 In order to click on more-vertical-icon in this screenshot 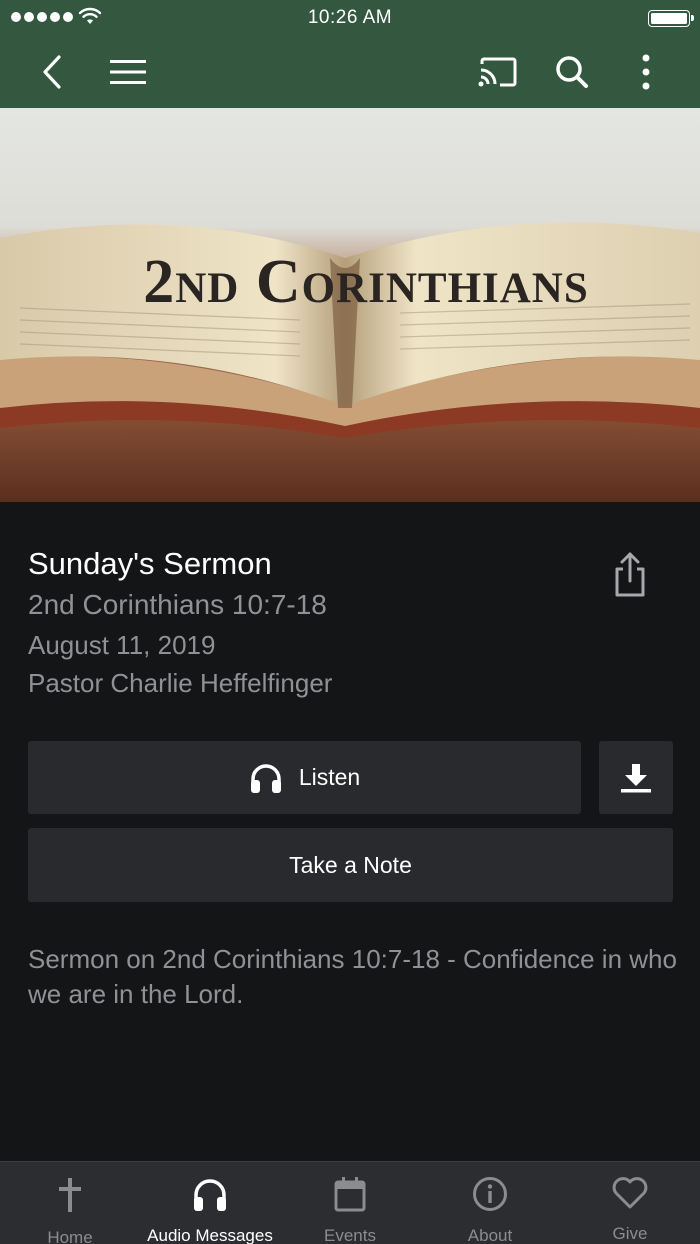, I will do `click(646, 72)`.